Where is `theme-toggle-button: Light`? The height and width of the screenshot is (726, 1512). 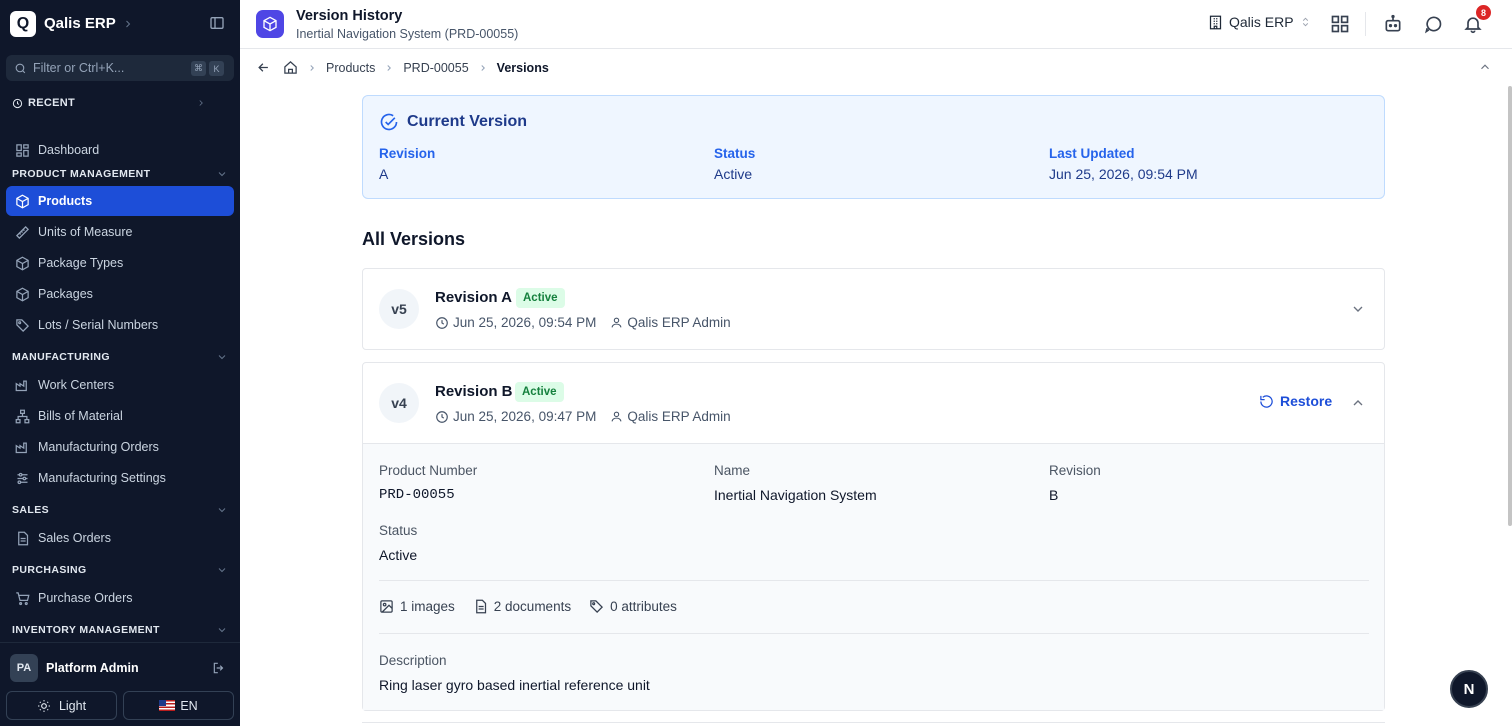
theme-toggle-button: Light is located at coordinates (61, 705).